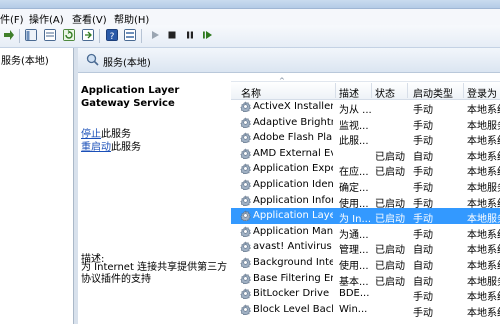  I want to click on restart-service-icon, so click(207, 35).